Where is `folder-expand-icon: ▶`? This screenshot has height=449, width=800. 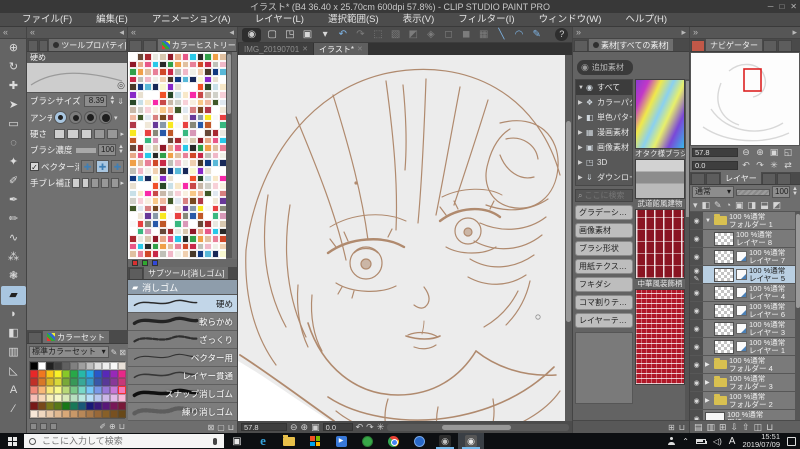 folder-expand-icon: ▶ is located at coordinates (708, 364).